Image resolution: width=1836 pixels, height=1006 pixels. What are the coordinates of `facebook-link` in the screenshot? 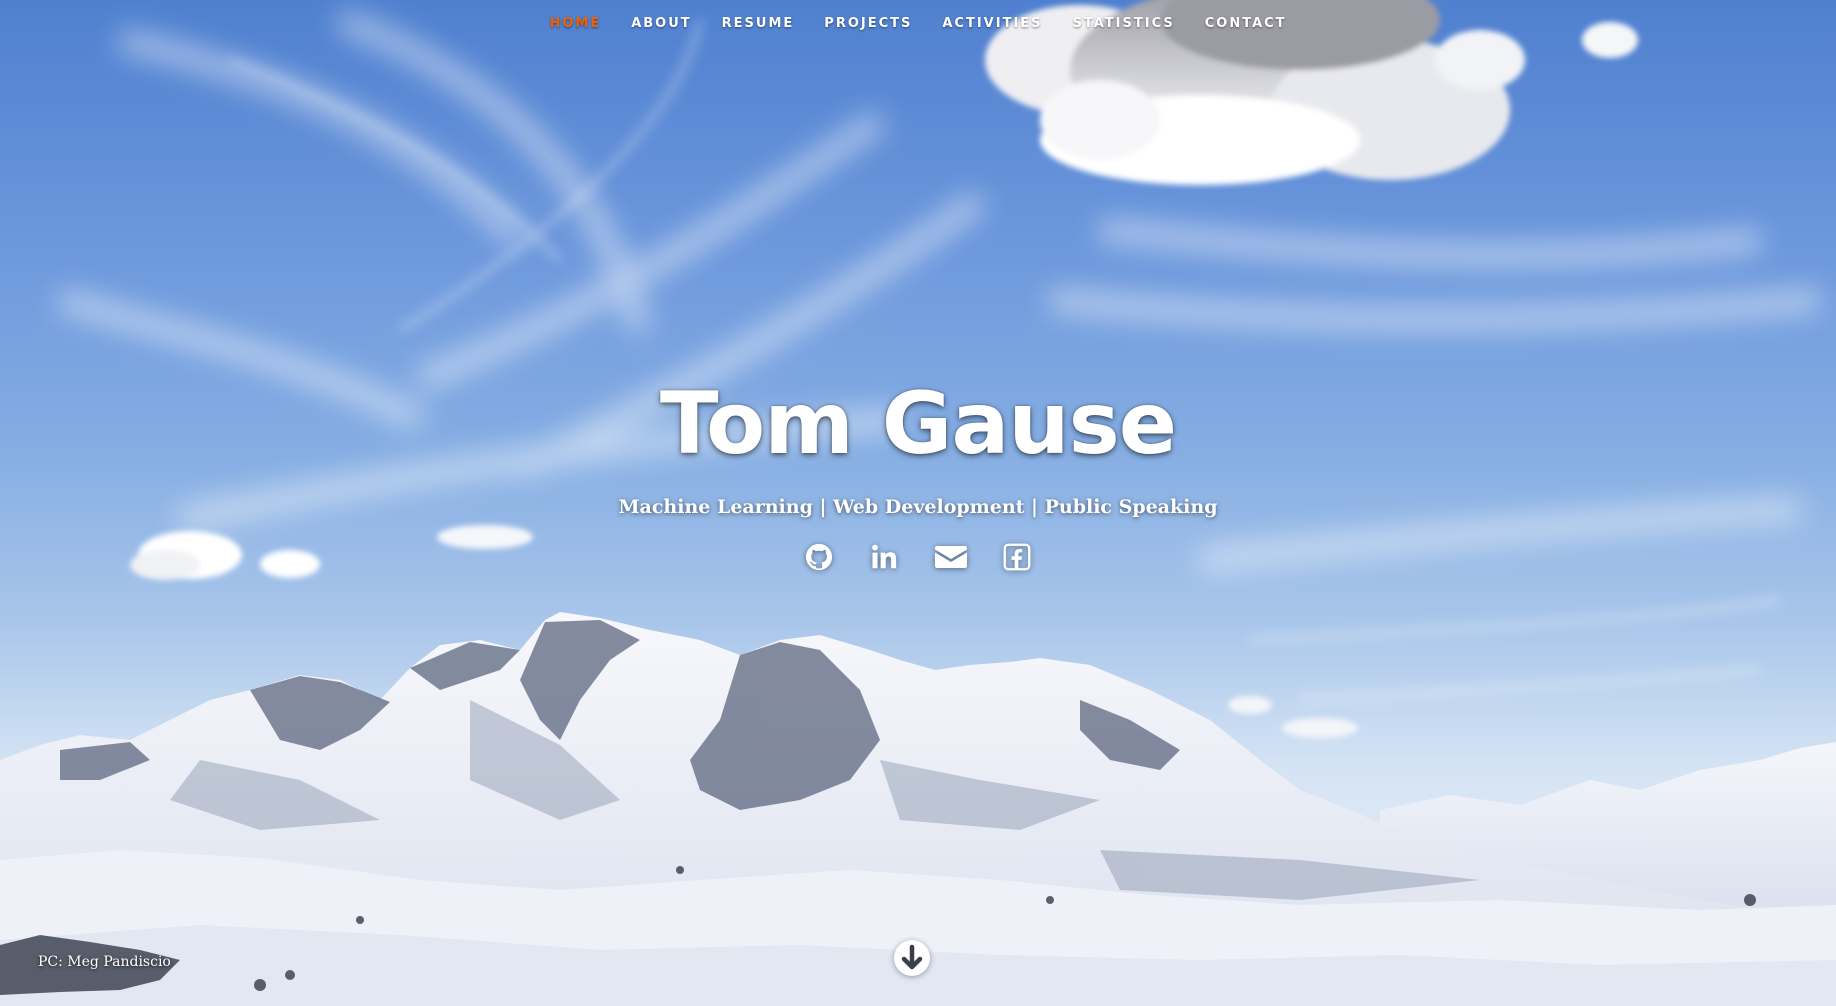 It's located at (1017, 557).